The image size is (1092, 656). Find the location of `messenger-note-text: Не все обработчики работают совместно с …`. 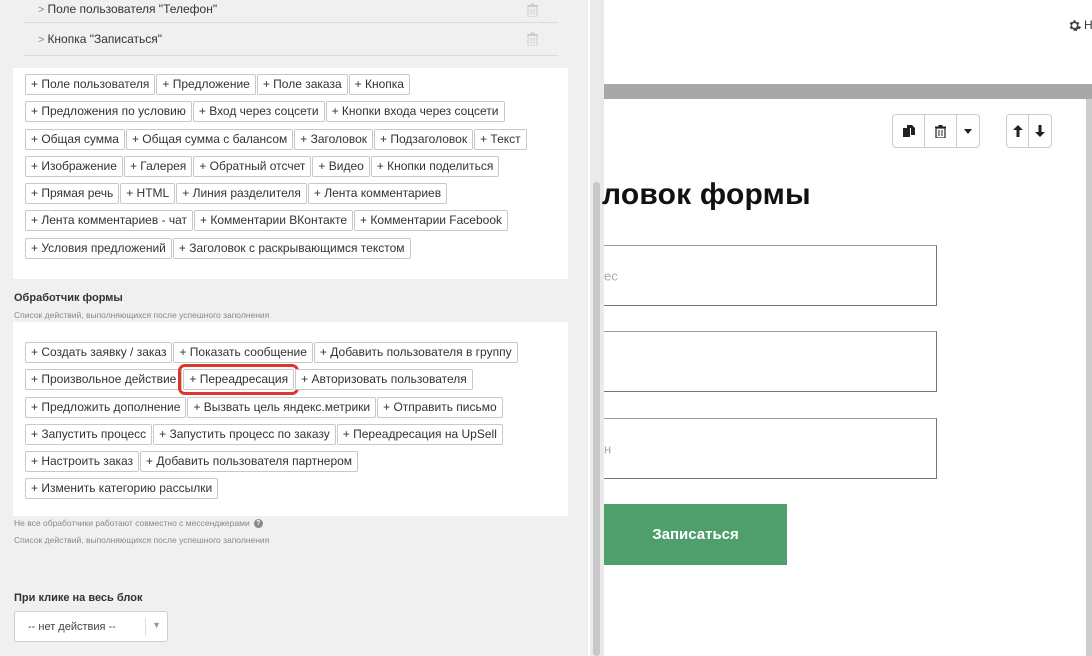

messenger-note-text: Не все обработчики работают совместно с … is located at coordinates (132, 523).